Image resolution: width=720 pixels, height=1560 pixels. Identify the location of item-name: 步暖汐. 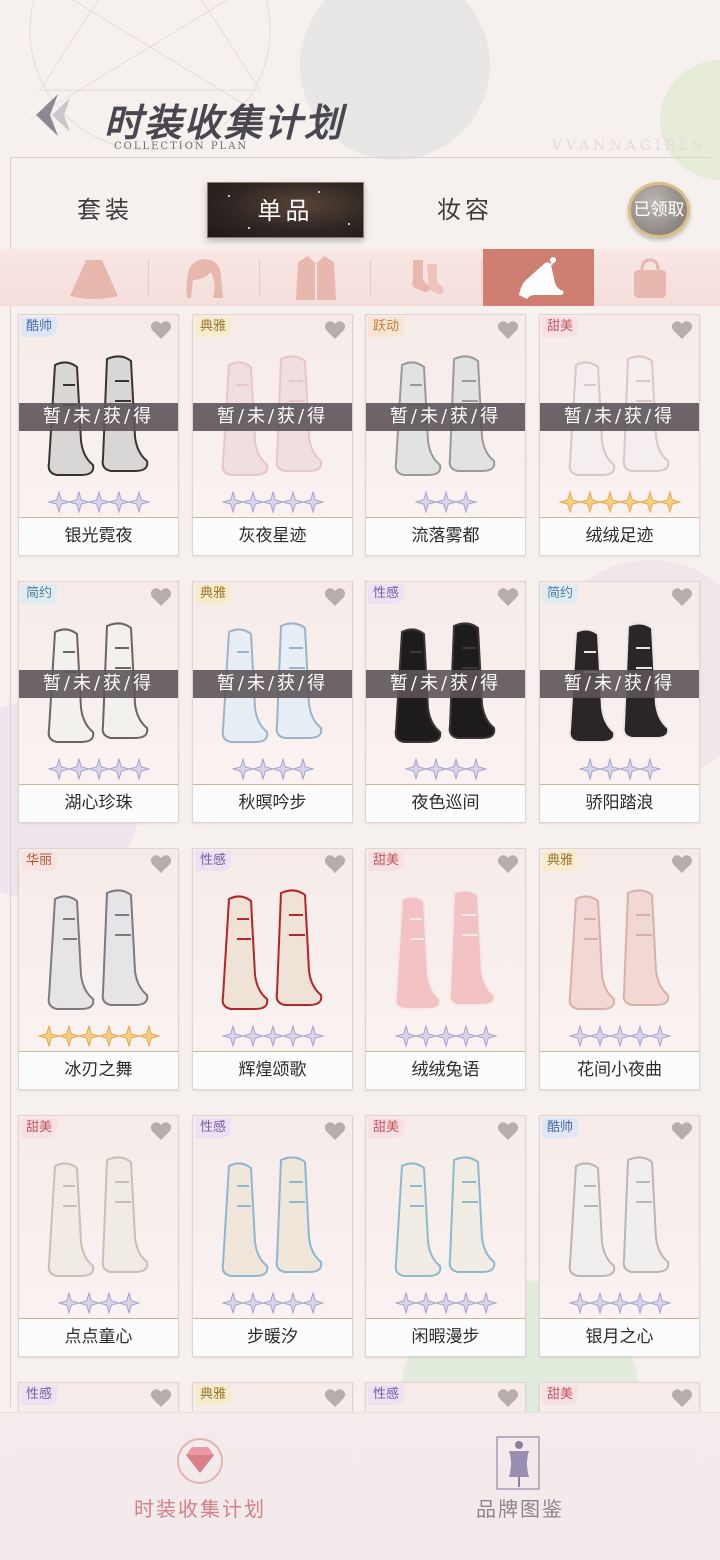
(272, 1337).